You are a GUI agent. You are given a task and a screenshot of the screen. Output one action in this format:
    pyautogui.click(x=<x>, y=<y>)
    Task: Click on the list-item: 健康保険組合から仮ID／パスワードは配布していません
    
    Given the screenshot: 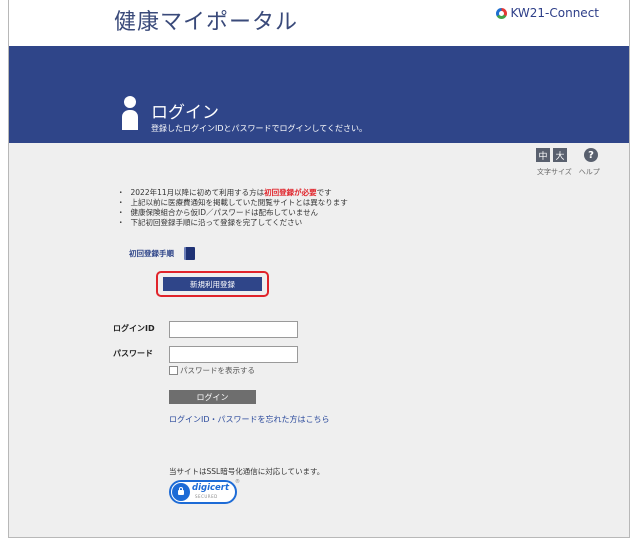 What is the action you would take?
    pyautogui.click(x=232, y=213)
    